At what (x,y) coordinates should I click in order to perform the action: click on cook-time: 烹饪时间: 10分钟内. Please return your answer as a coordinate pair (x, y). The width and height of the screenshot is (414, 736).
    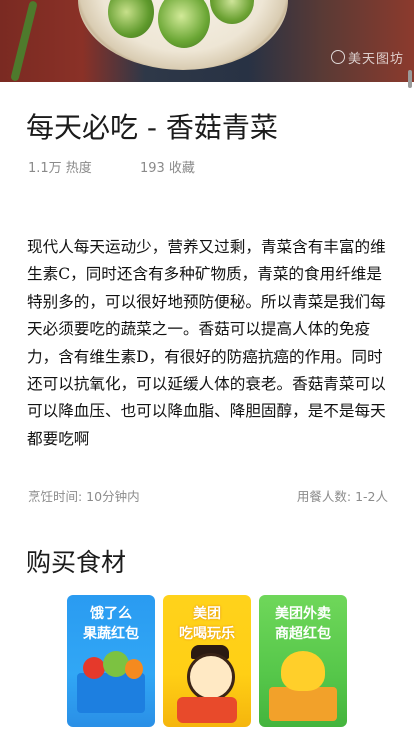
    Looking at the image, I should click on (84, 496).